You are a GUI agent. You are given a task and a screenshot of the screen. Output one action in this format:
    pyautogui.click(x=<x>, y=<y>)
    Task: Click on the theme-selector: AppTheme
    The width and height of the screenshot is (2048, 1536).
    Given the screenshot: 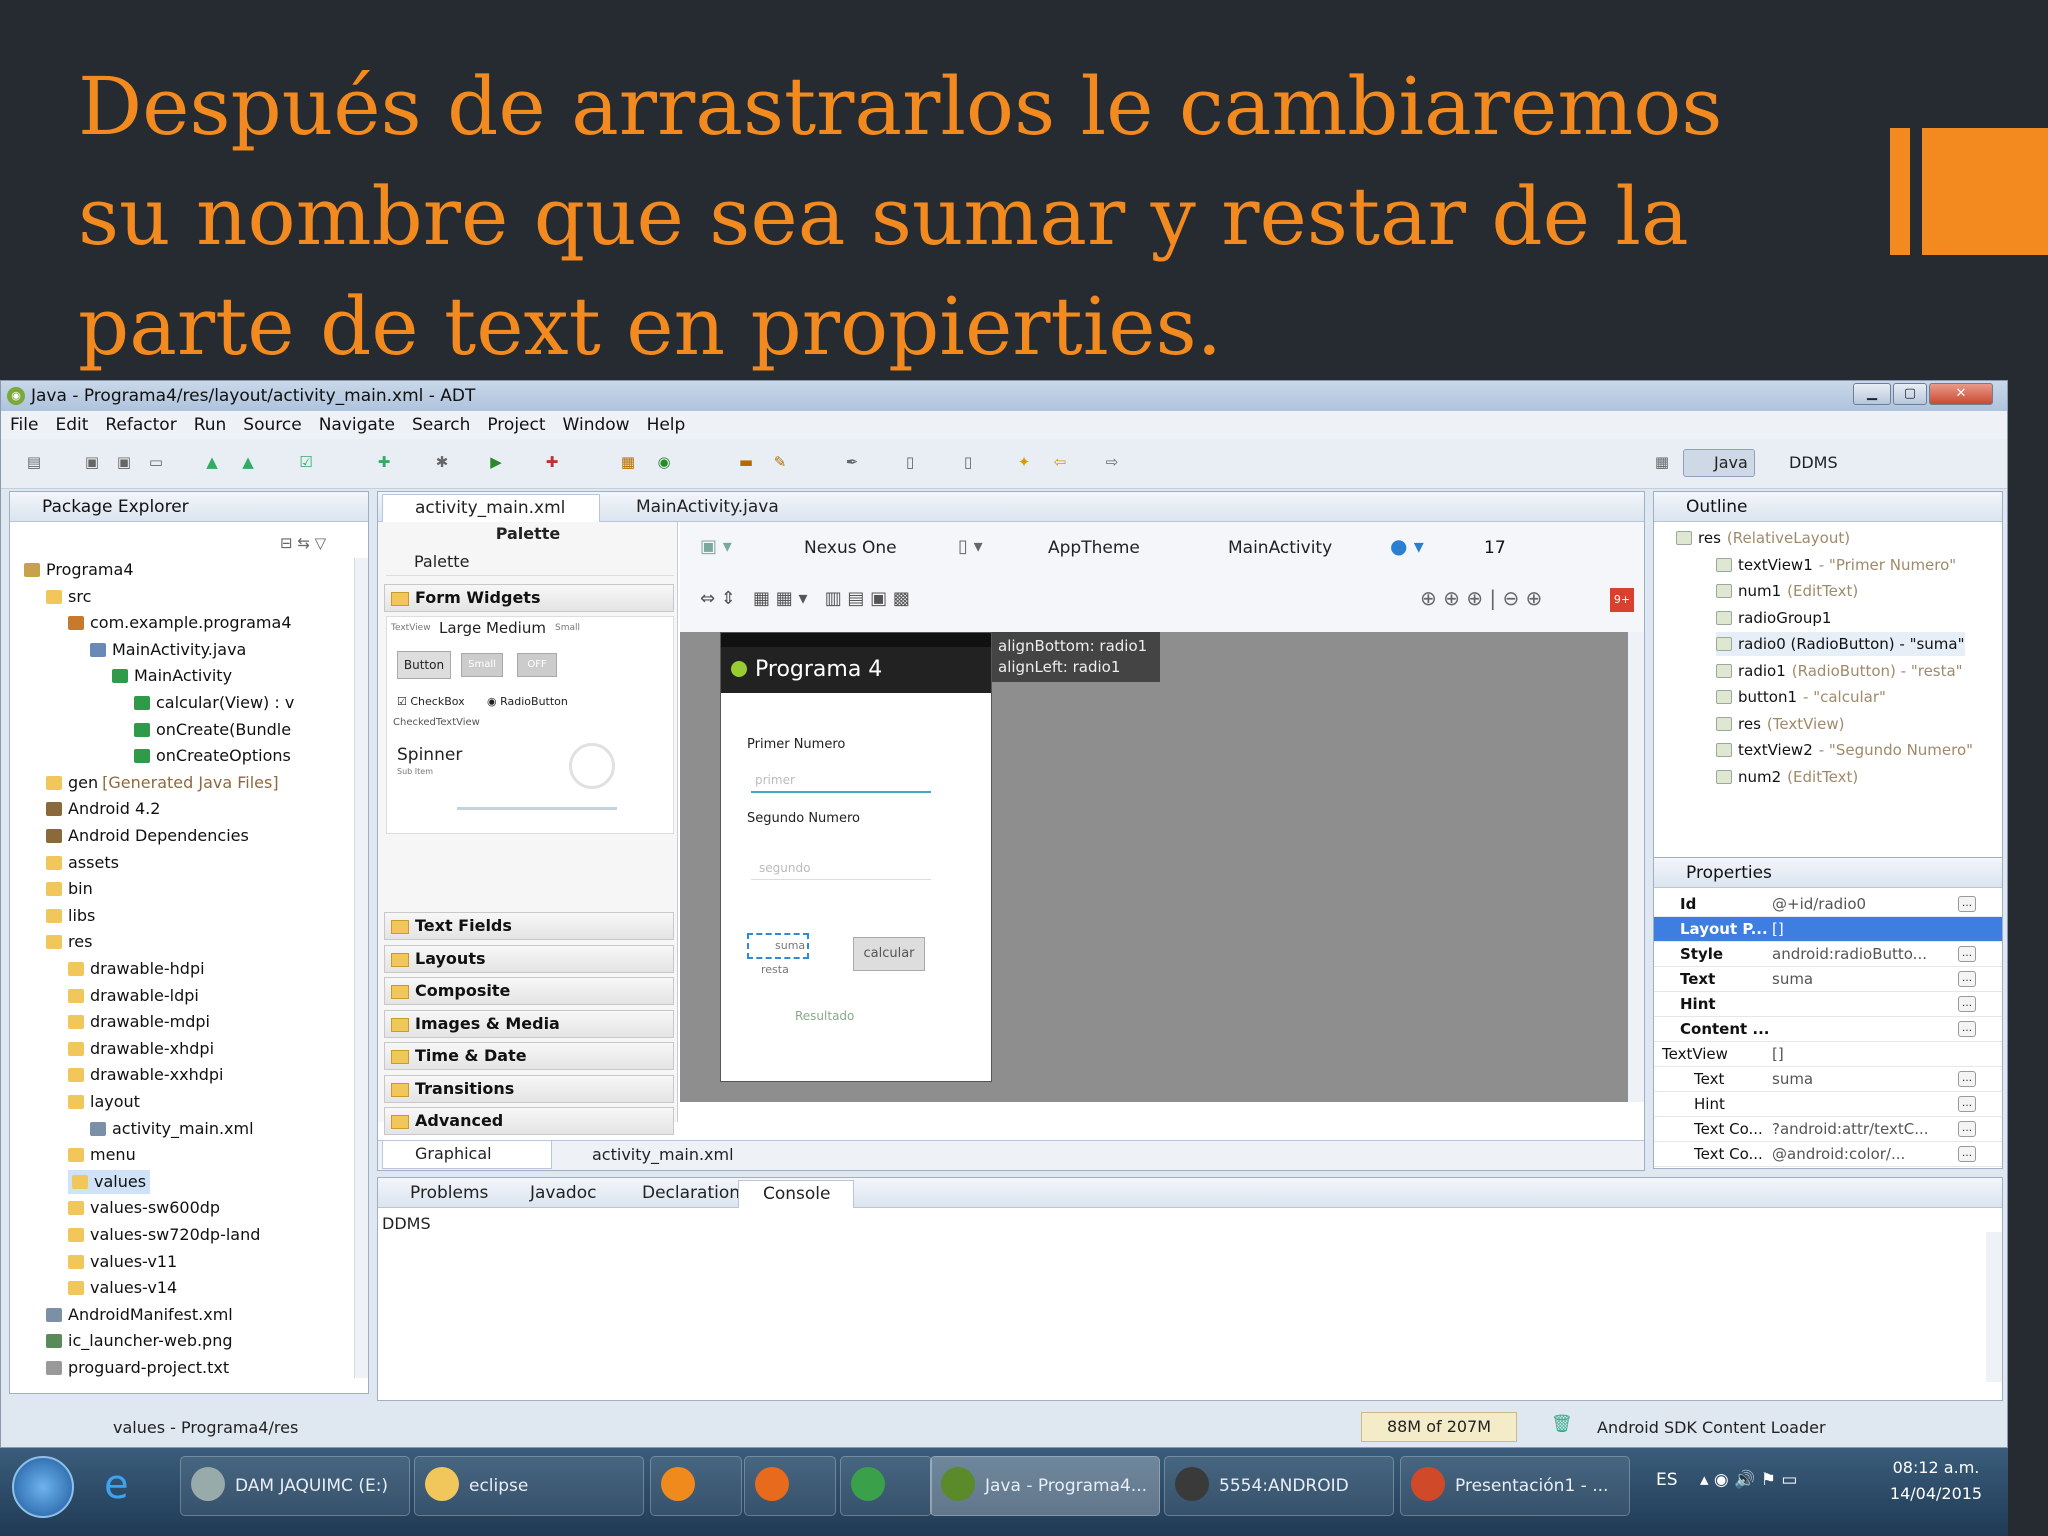 What is the action you would take?
    pyautogui.click(x=1081, y=548)
    